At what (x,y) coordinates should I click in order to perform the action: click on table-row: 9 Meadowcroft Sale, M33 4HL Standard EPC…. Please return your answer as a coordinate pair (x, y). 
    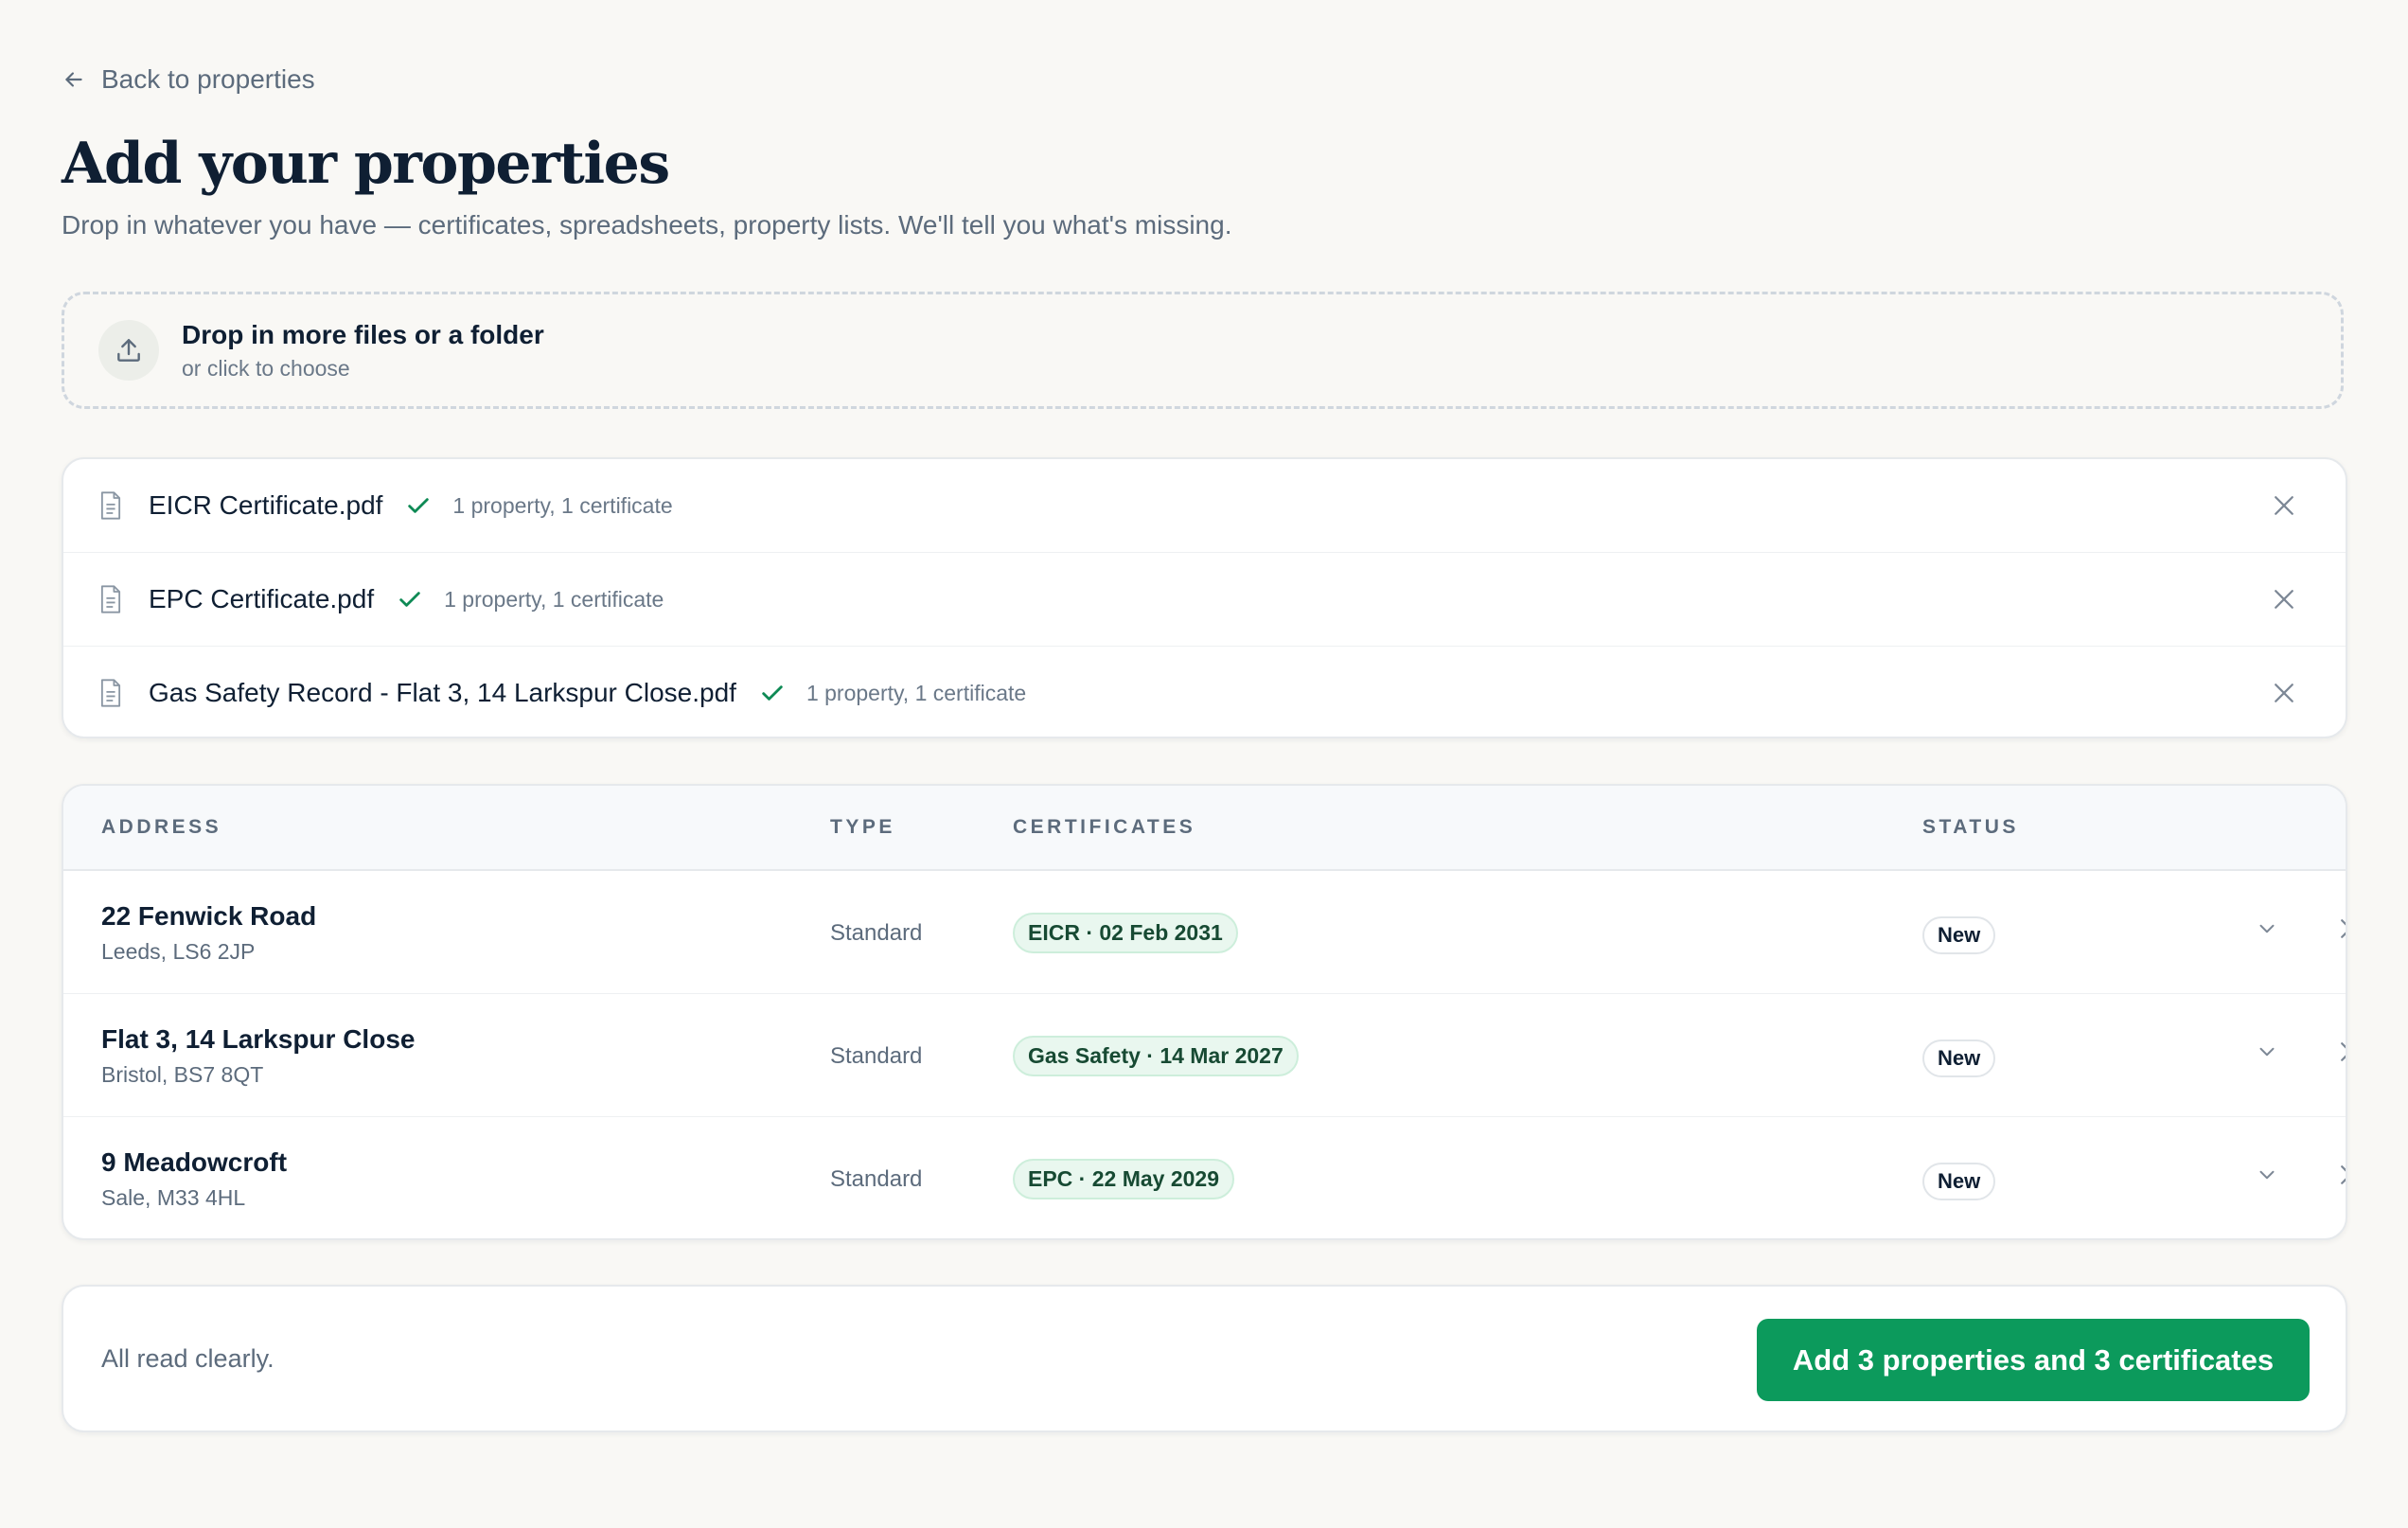
    Looking at the image, I should click on (1205, 1177).